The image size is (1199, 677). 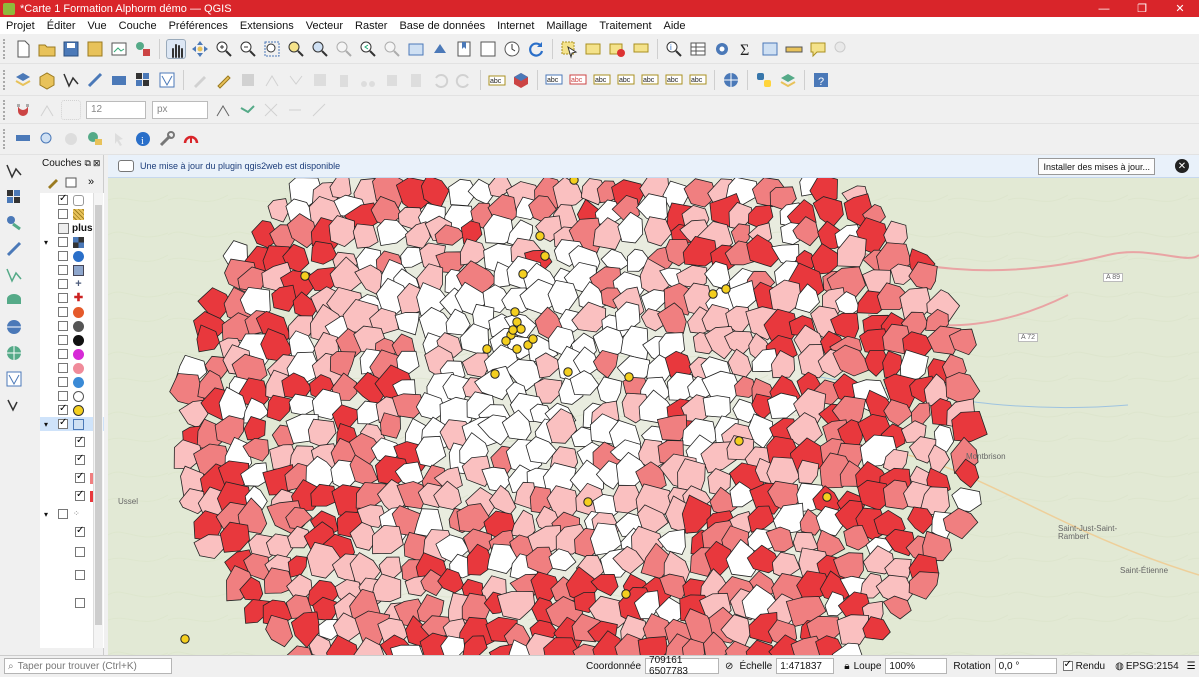 I want to click on open-field-calculator-icon, so click(x=770, y=49).